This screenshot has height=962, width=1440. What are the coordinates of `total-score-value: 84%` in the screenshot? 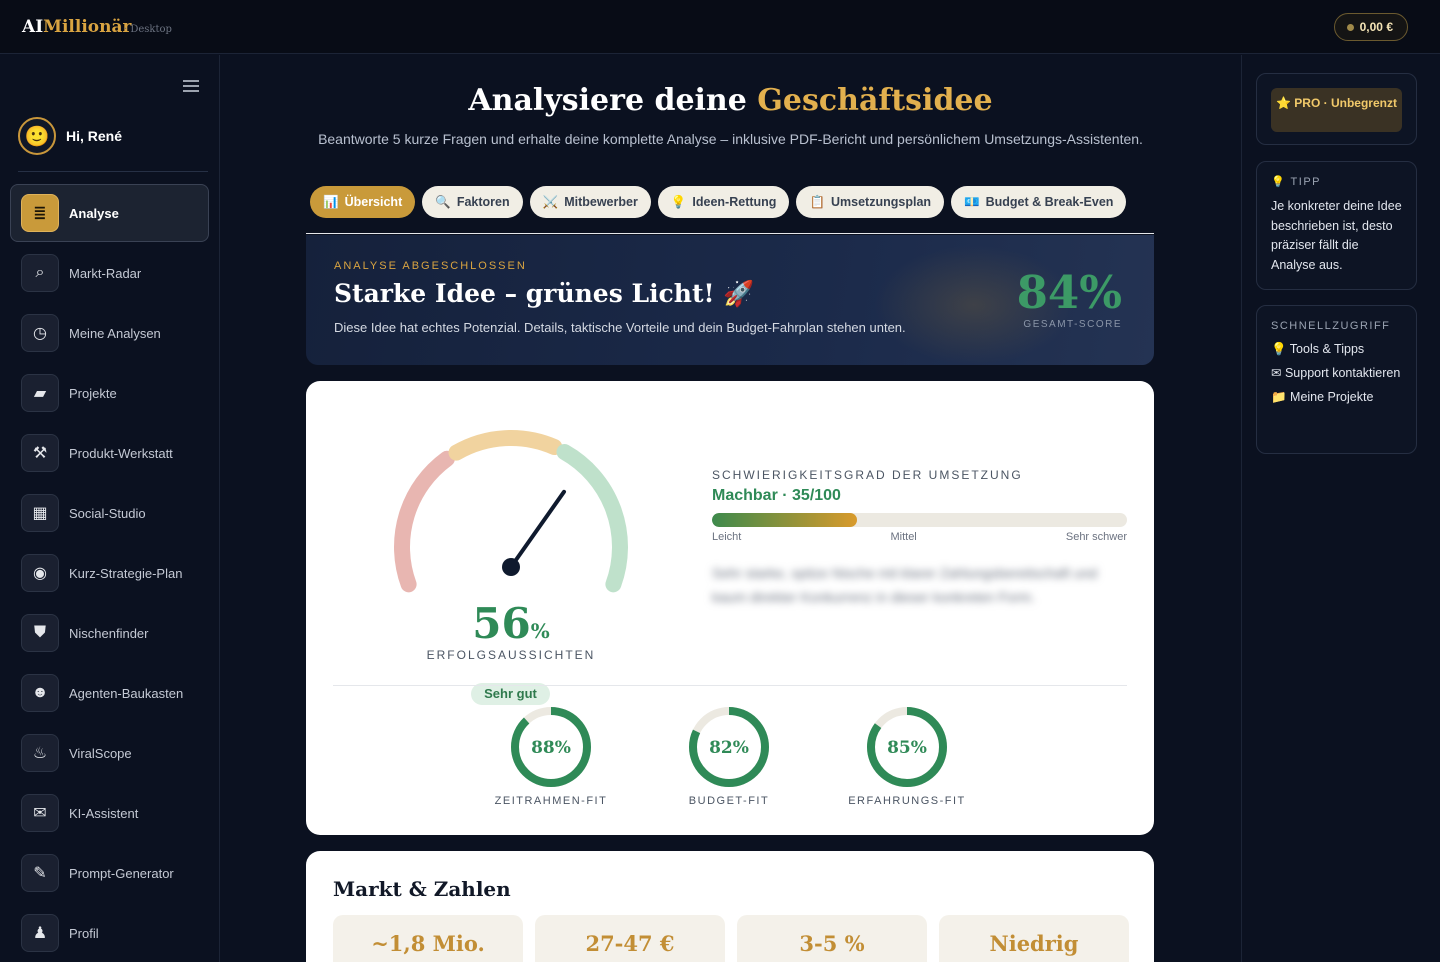 It's located at (1069, 292).